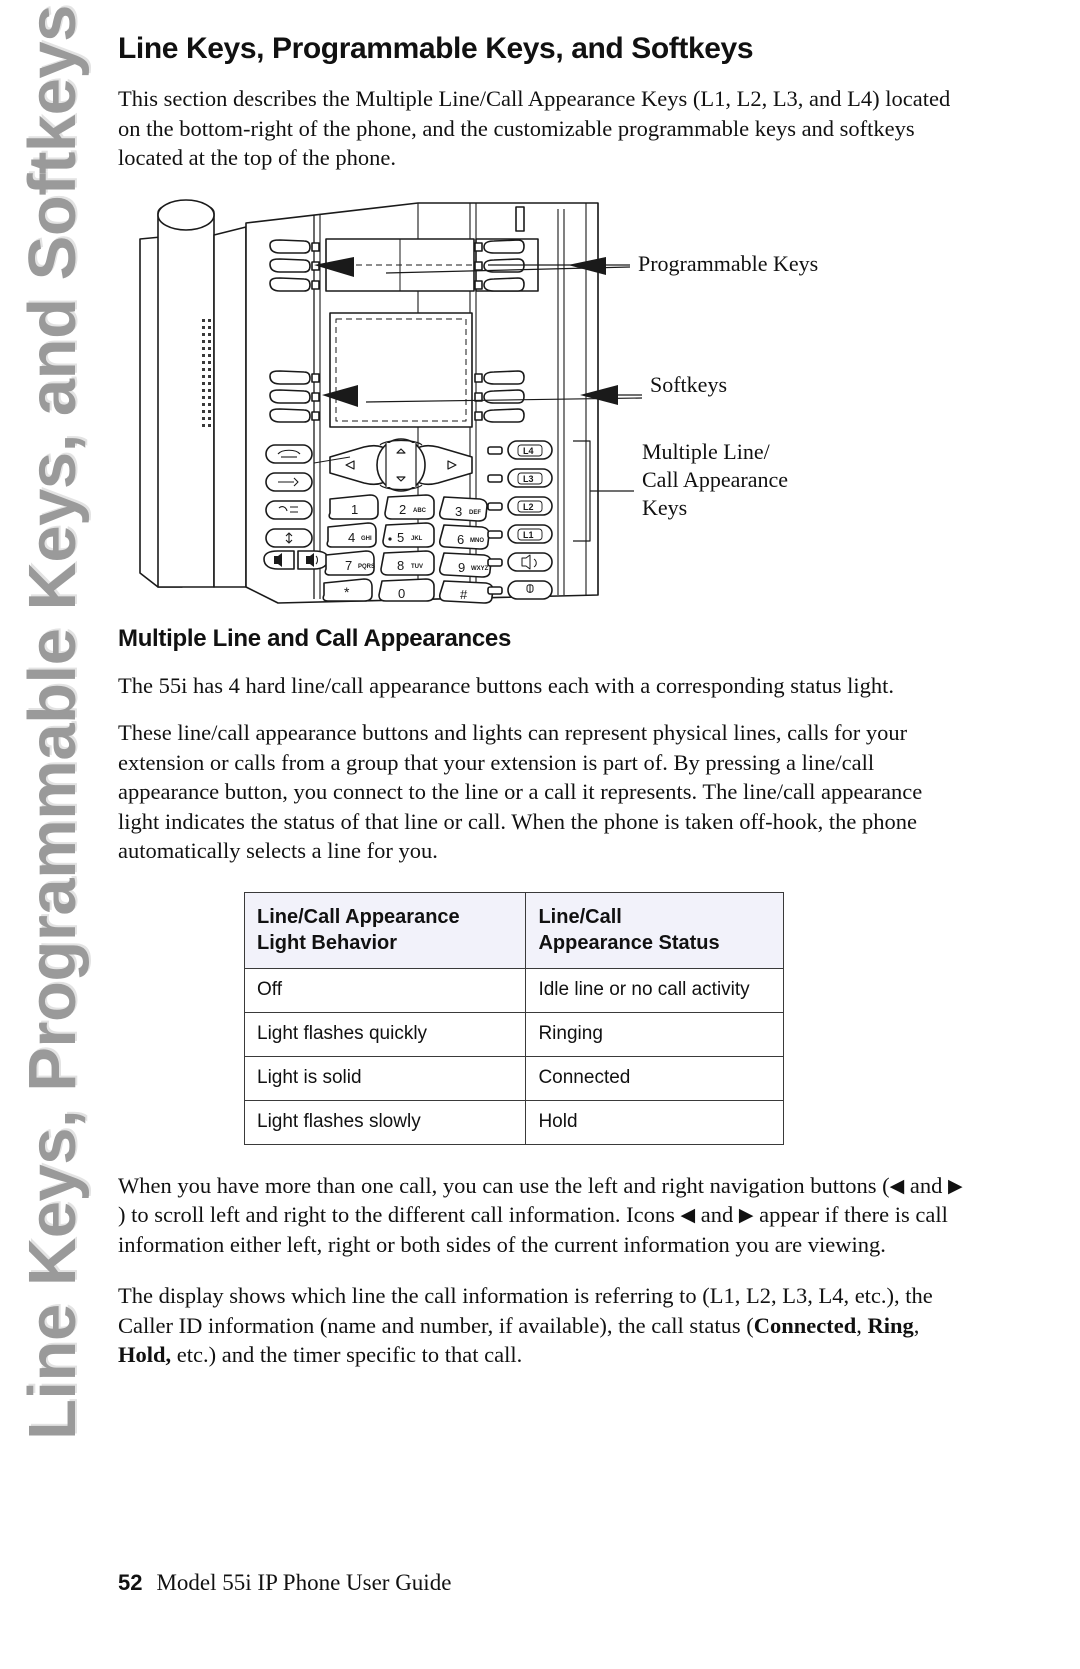  Describe the element at coordinates (528, 451) in the screenshot. I see `svg-text: L4` at that location.